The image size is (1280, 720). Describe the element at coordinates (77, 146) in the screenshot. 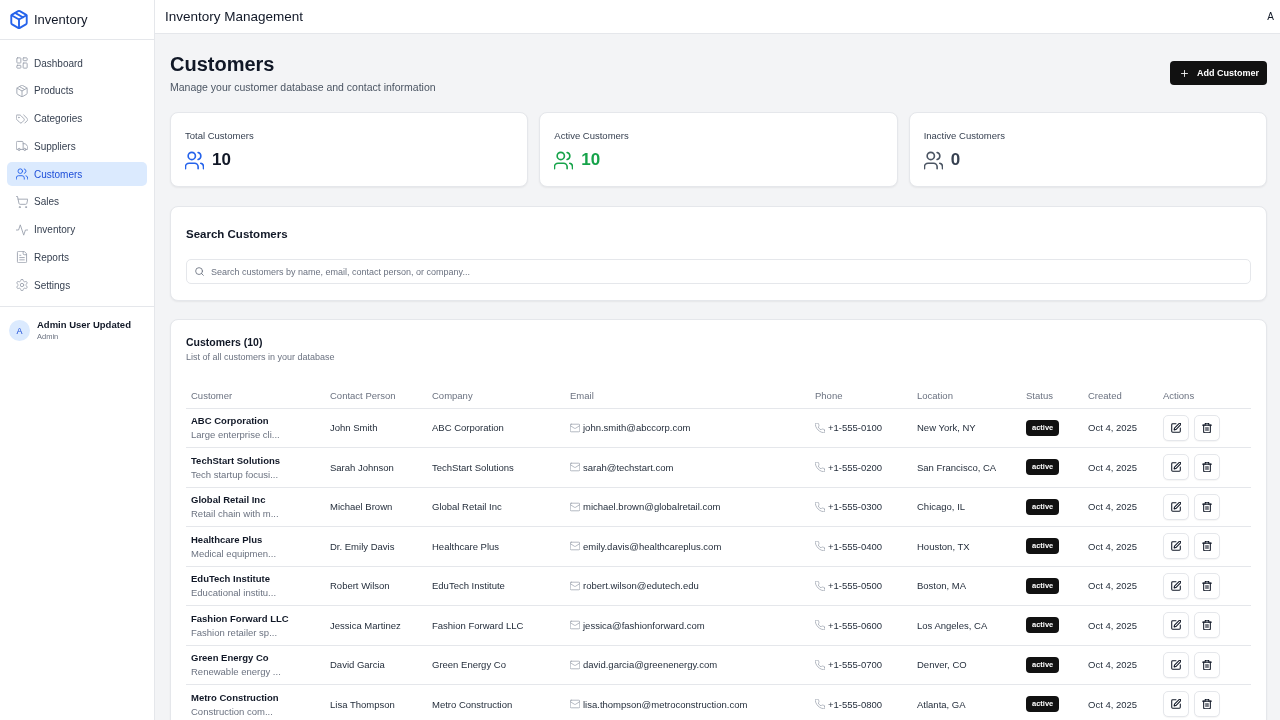

I see `sidebar-item: Suppliers` at that location.